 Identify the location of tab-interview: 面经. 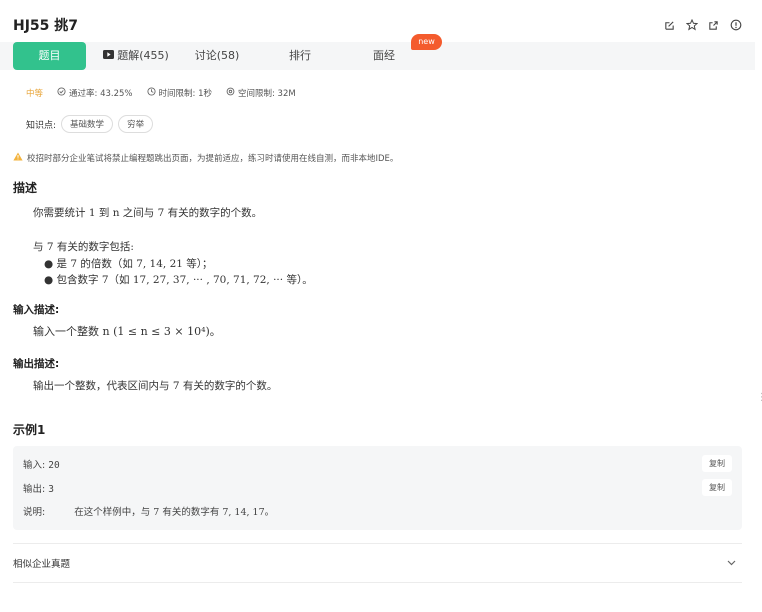
(384, 56).